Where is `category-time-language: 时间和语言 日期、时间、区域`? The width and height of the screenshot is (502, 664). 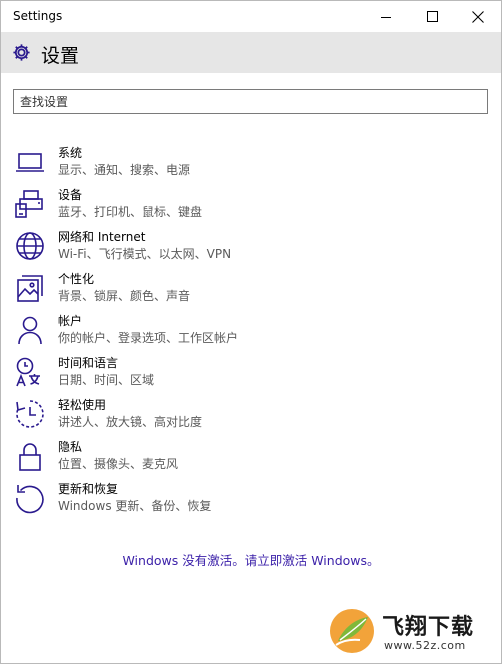 category-time-language: 时间和语言 日期、时间、区域 is located at coordinates (201, 373).